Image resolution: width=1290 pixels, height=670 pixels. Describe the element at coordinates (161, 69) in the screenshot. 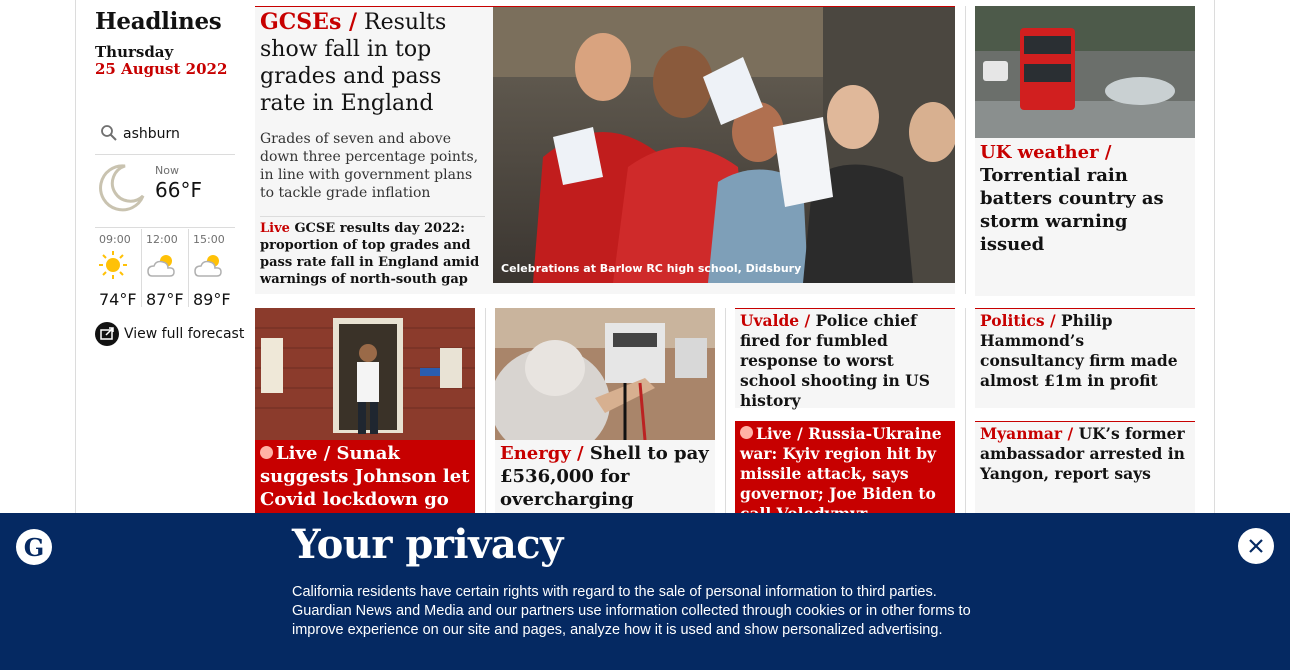

I see `date-label: 25 August 2022` at that location.